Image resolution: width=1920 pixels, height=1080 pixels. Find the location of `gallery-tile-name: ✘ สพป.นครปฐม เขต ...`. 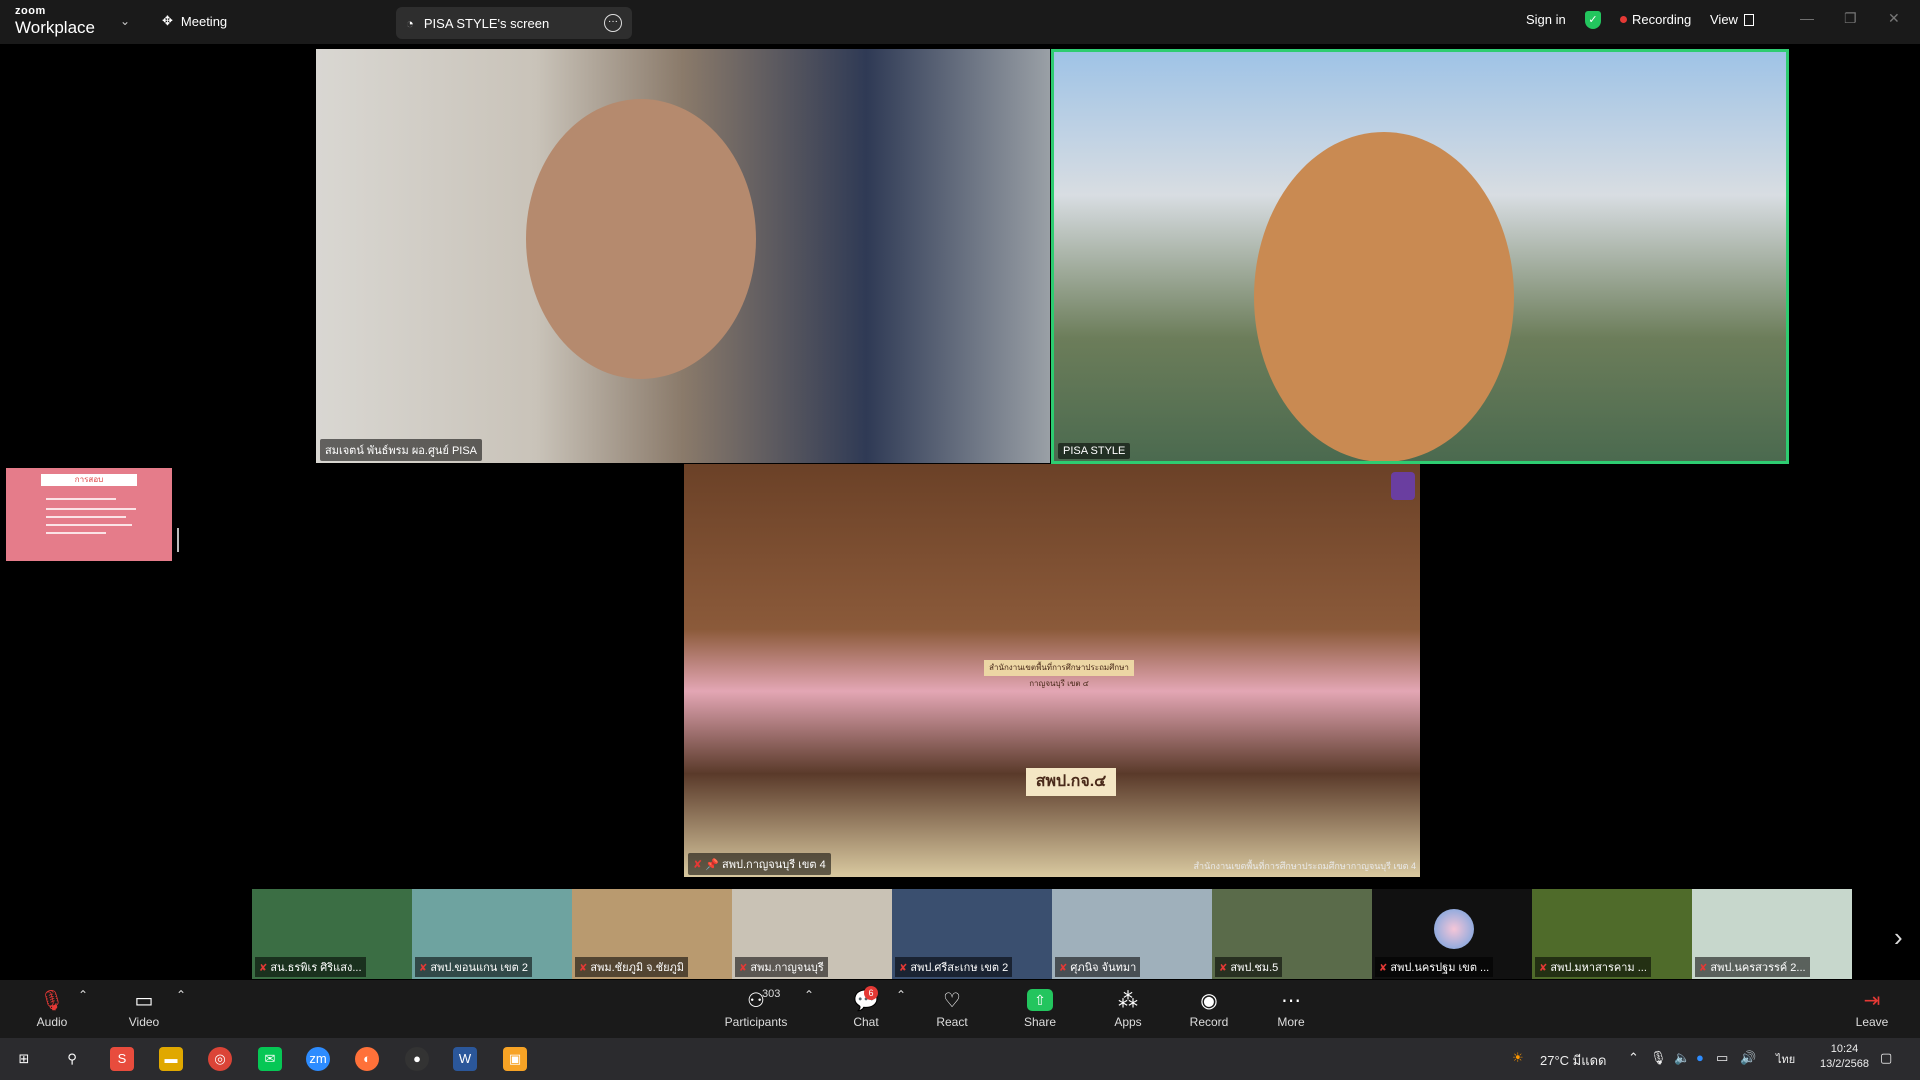

gallery-tile-name: ✘ สพป.นครปฐม เขต ... is located at coordinates (1434, 967).